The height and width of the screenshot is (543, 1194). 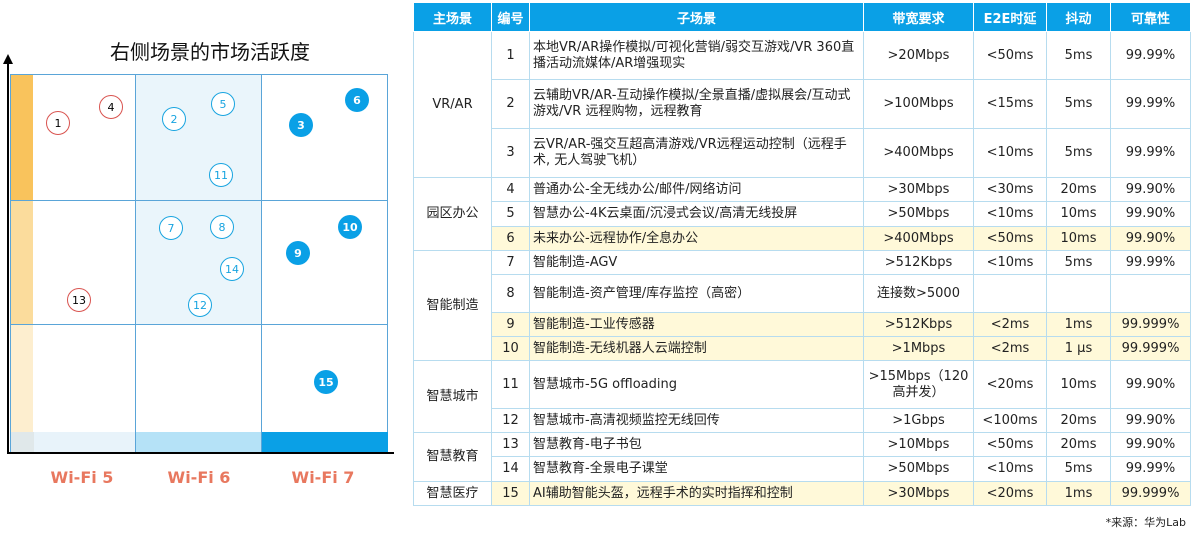 I want to click on bandwidth-cell: >1Mbps, so click(x=918, y=348).